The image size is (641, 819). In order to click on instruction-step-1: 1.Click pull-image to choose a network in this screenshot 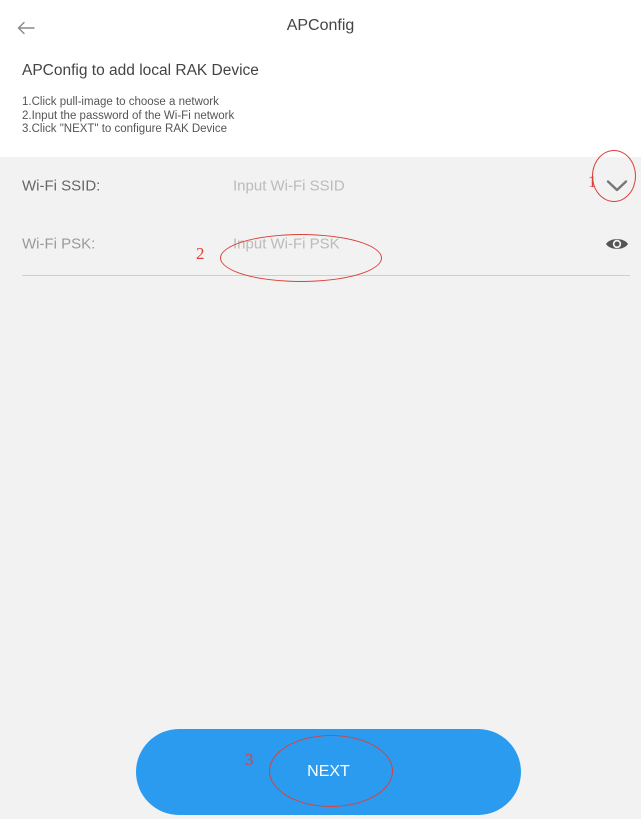, I will do `click(120, 102)`.